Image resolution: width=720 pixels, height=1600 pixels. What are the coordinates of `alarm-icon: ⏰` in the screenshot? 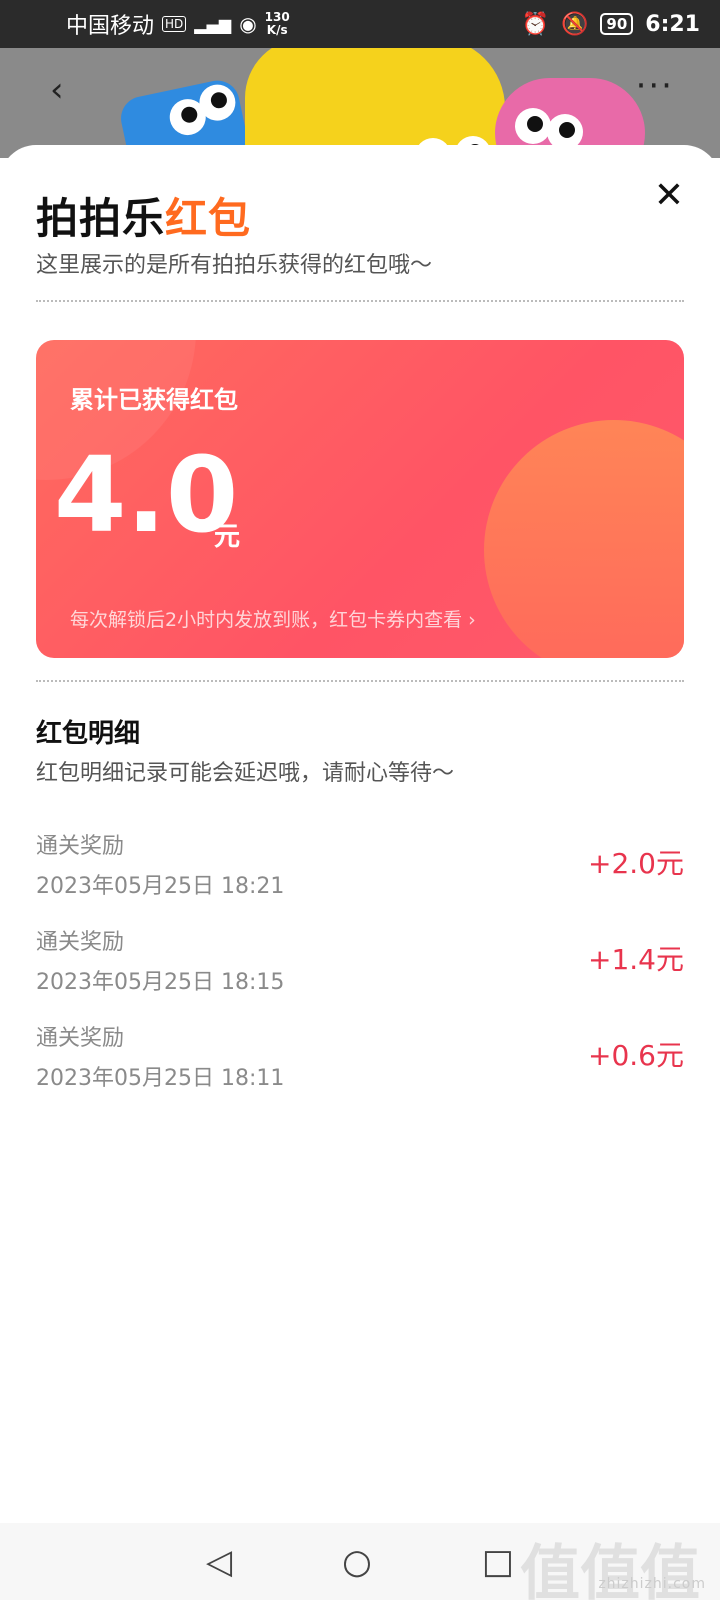 It's located at (535, 24).